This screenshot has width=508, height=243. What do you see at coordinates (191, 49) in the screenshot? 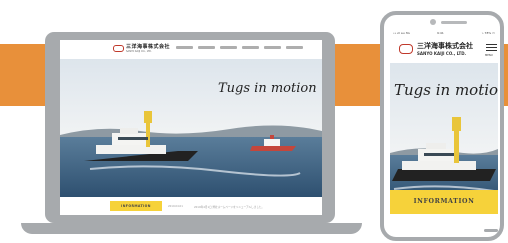
I see `site-header: 三洋海事株式会社 SANYO KAIJI CO., LTD.` at bounding box center [191, 49].